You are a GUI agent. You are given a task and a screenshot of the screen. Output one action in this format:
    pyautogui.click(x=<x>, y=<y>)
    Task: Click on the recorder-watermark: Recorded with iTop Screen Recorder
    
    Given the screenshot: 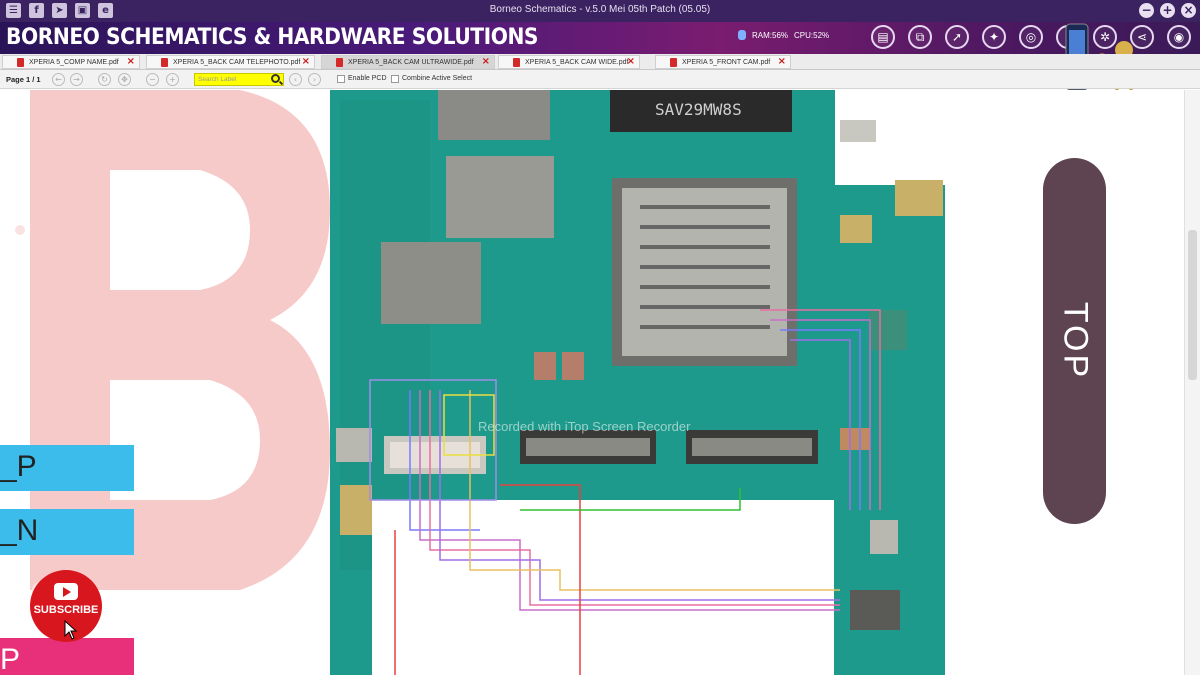 What is the action you would take?
    pyautogui.click(x=584, y=426)
    